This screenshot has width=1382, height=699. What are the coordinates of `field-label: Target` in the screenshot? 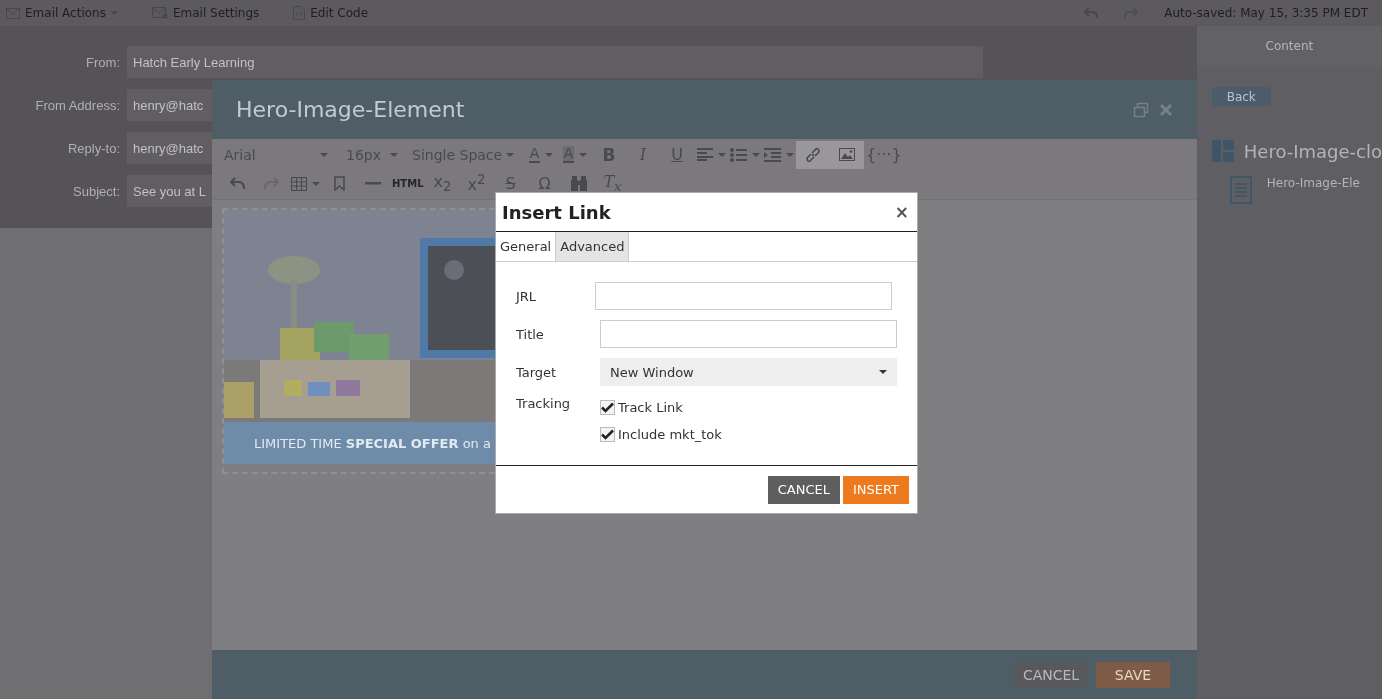 It's located at (537, 372).